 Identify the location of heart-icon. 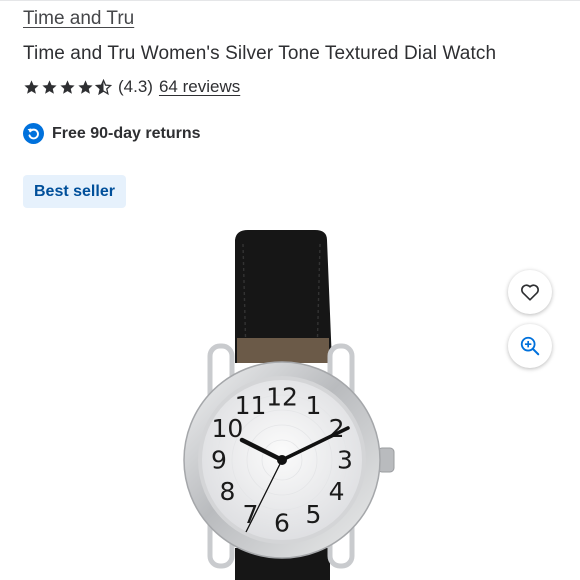
(530, 292).